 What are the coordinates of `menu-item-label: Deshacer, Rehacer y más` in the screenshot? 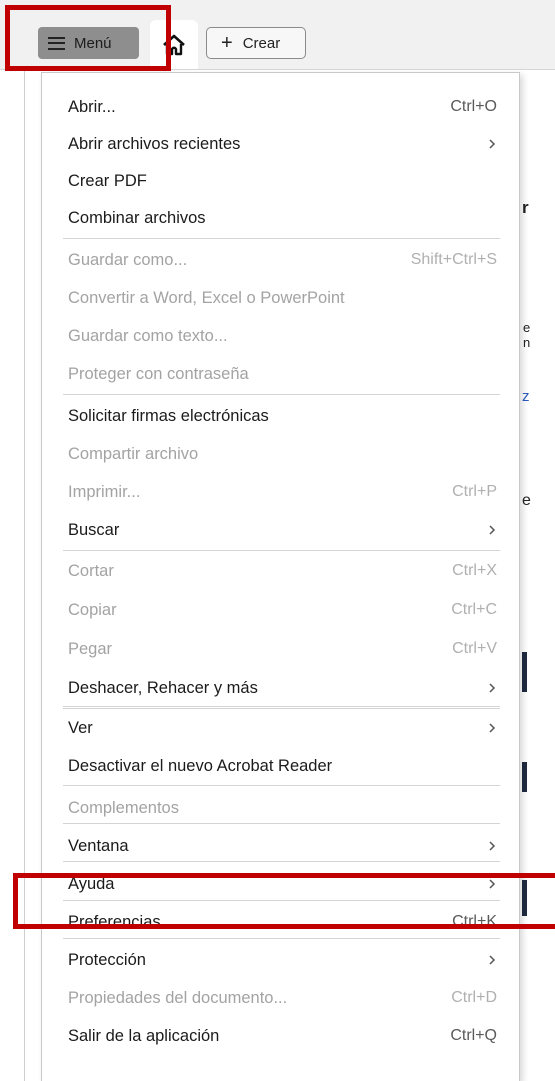 It's located at (163, 687).